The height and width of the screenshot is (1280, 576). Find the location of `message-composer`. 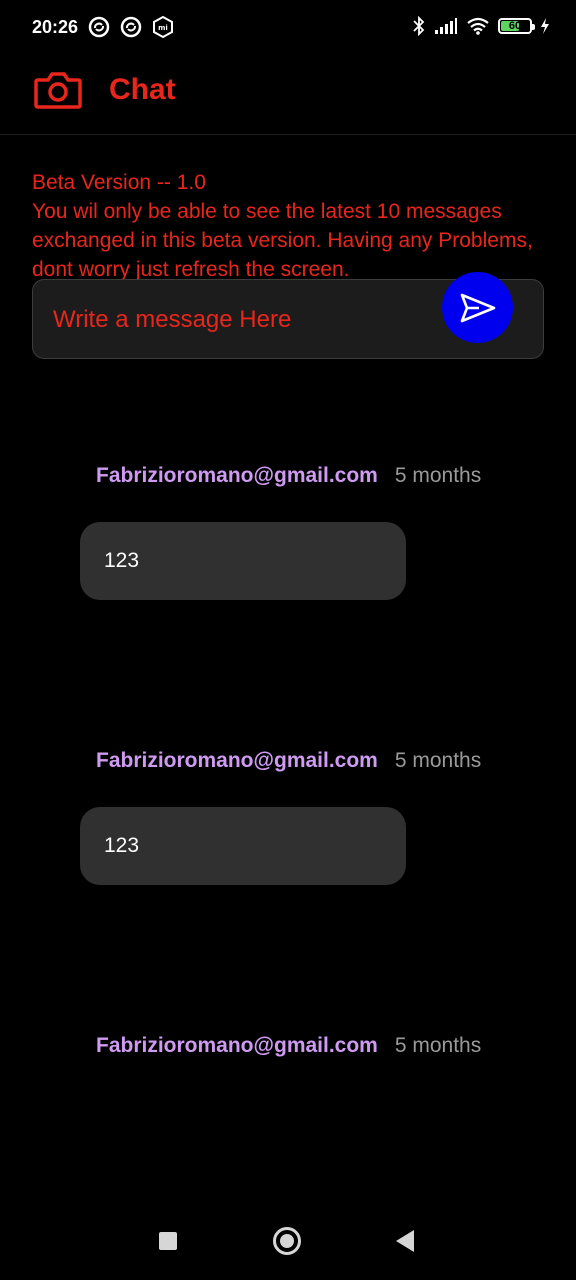

message-composer is located at coordinates (288, 316).